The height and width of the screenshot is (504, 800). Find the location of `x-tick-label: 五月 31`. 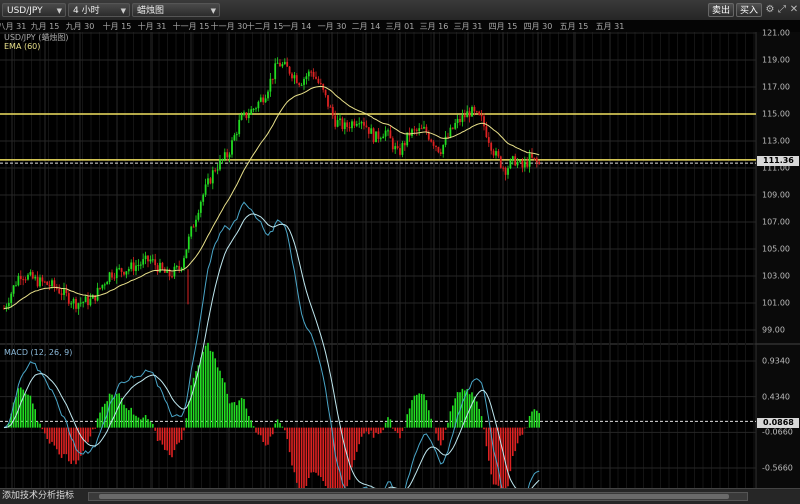

x-tick-label: 五月 31 is located at coordinates (610, 26).